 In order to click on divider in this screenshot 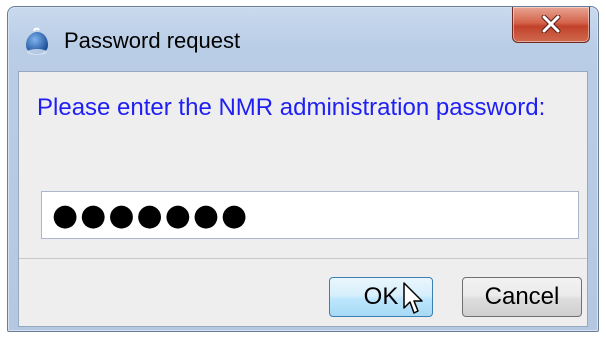, I will do `click(303, 258)`.